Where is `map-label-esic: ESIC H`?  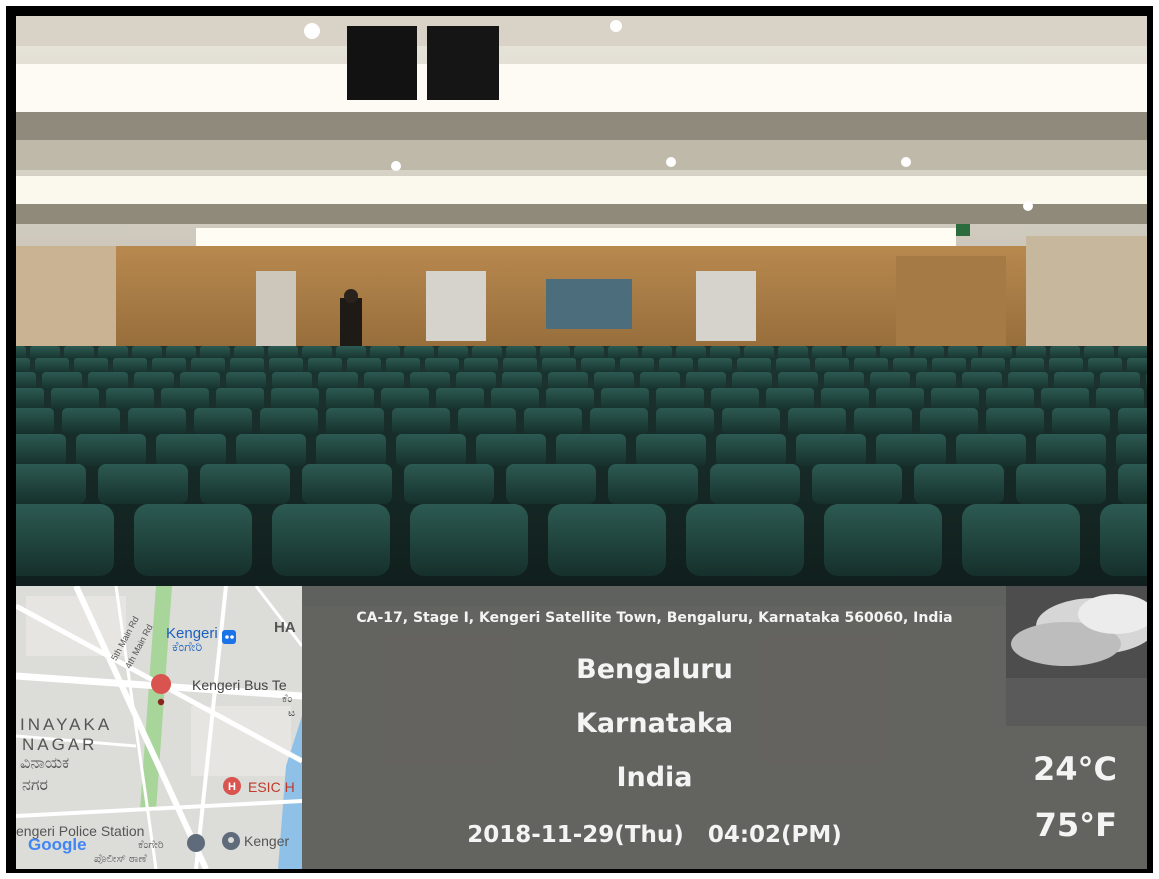
map-label-esic: ESIC H is located at coordinates (271, 787).